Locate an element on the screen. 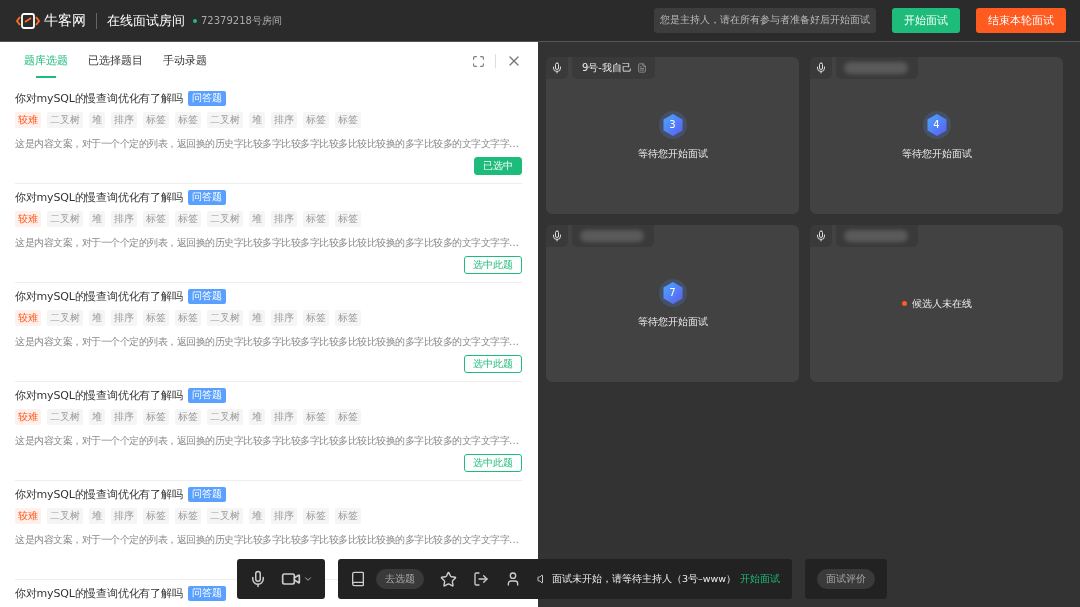 The width and height of the screenshot is (1080, 607). panel-tab: 已选择题目 is located at coordinates (115, 61).